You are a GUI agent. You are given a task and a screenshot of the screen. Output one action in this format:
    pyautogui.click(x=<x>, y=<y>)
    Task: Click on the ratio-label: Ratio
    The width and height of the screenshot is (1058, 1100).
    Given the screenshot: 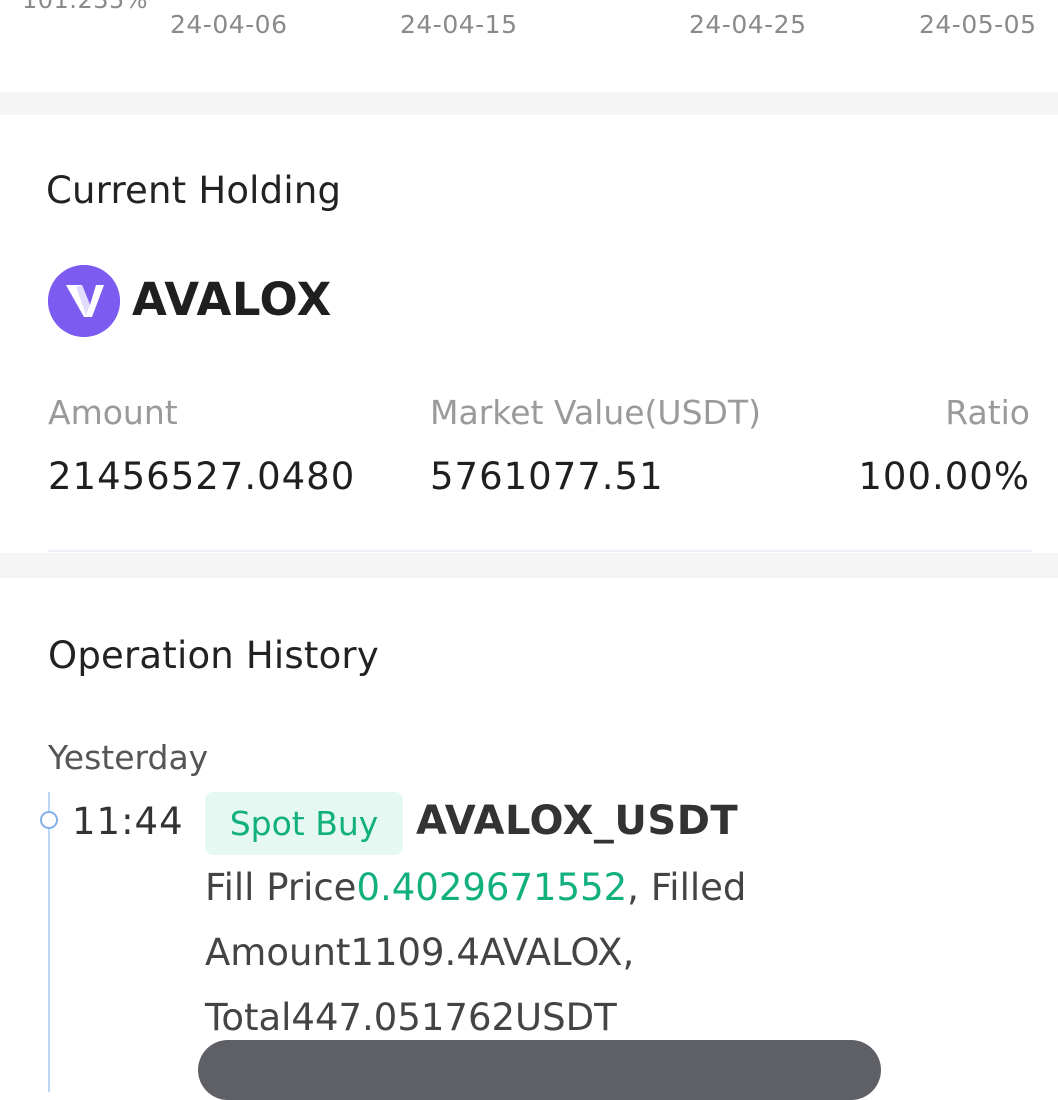 What is the action you would take?
    pyautogui.click(x=987, y=412)
    